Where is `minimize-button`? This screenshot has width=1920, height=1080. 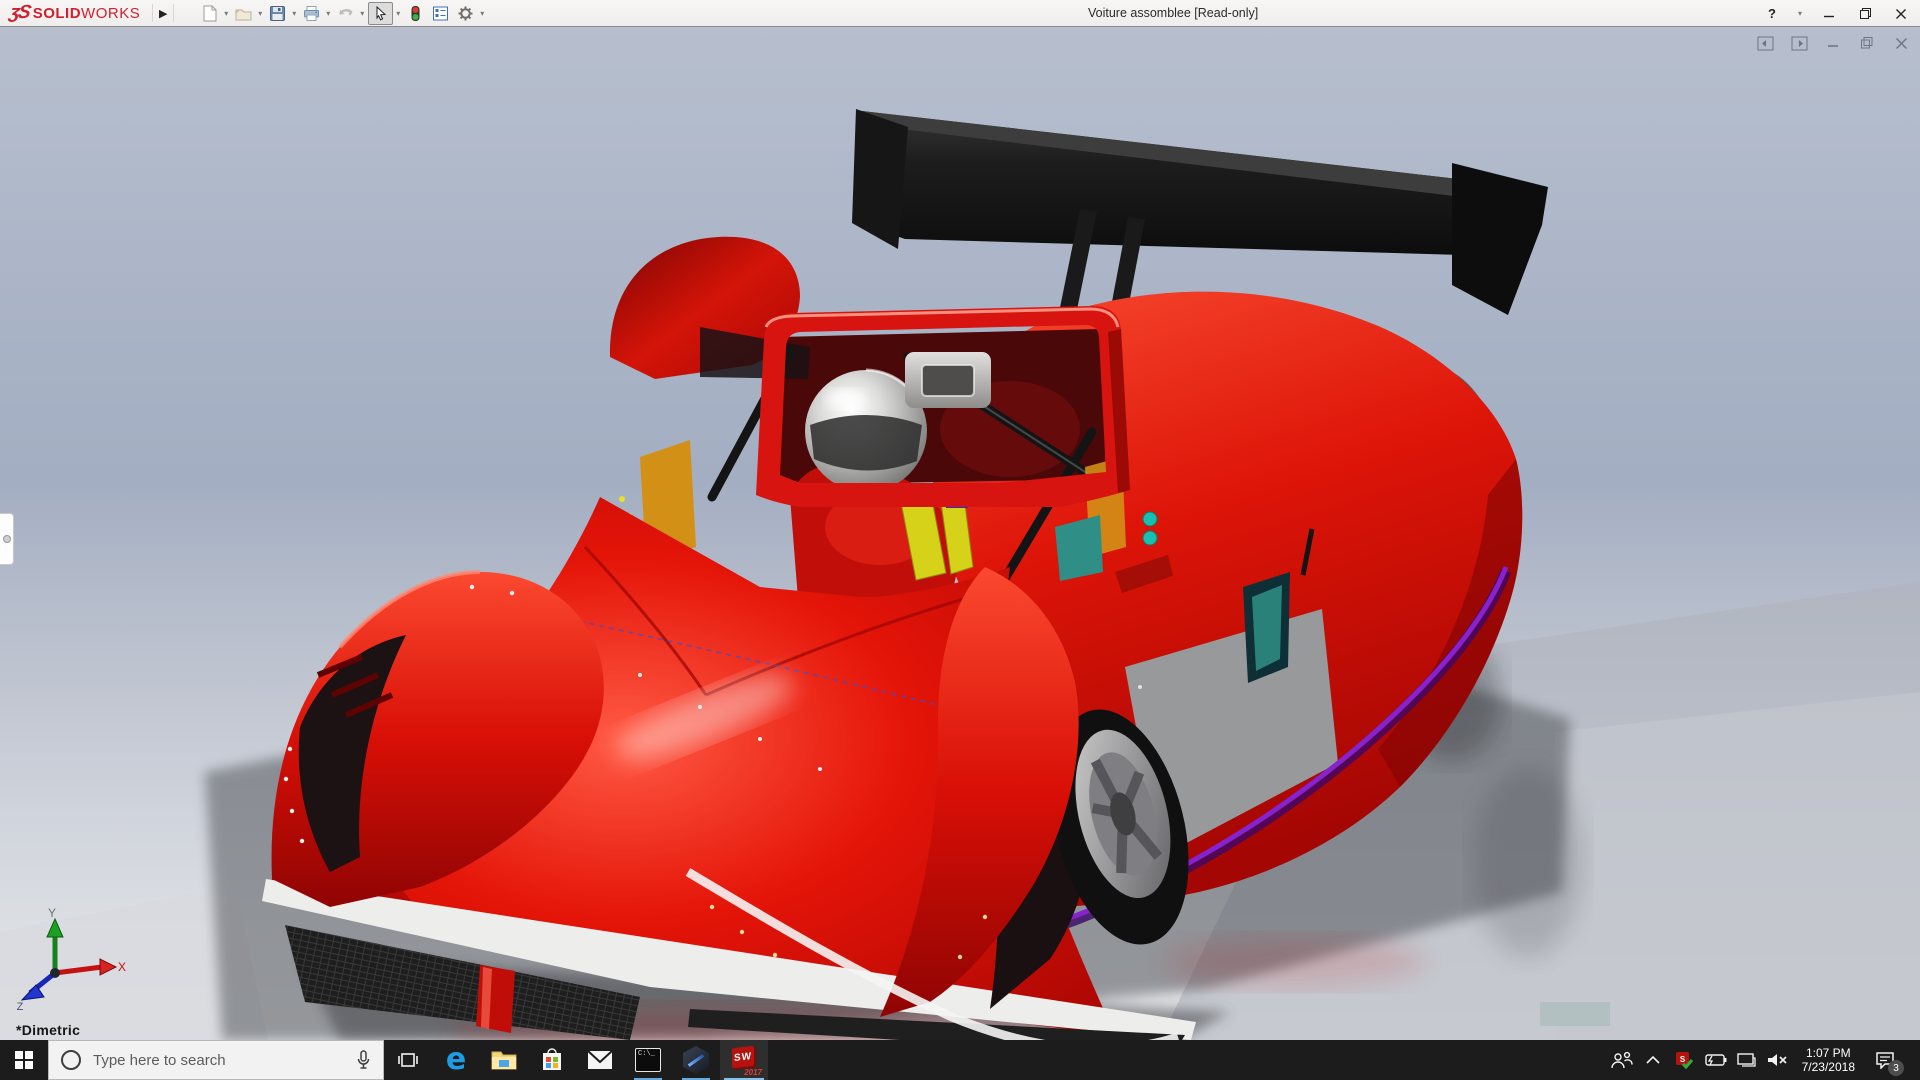 minimize-button is located at coordinates (1829, 14).